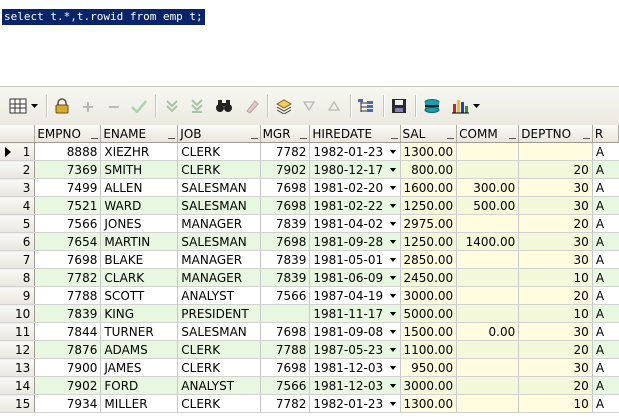  I want to click on cell-mgr: 7782, so click(285, 151).